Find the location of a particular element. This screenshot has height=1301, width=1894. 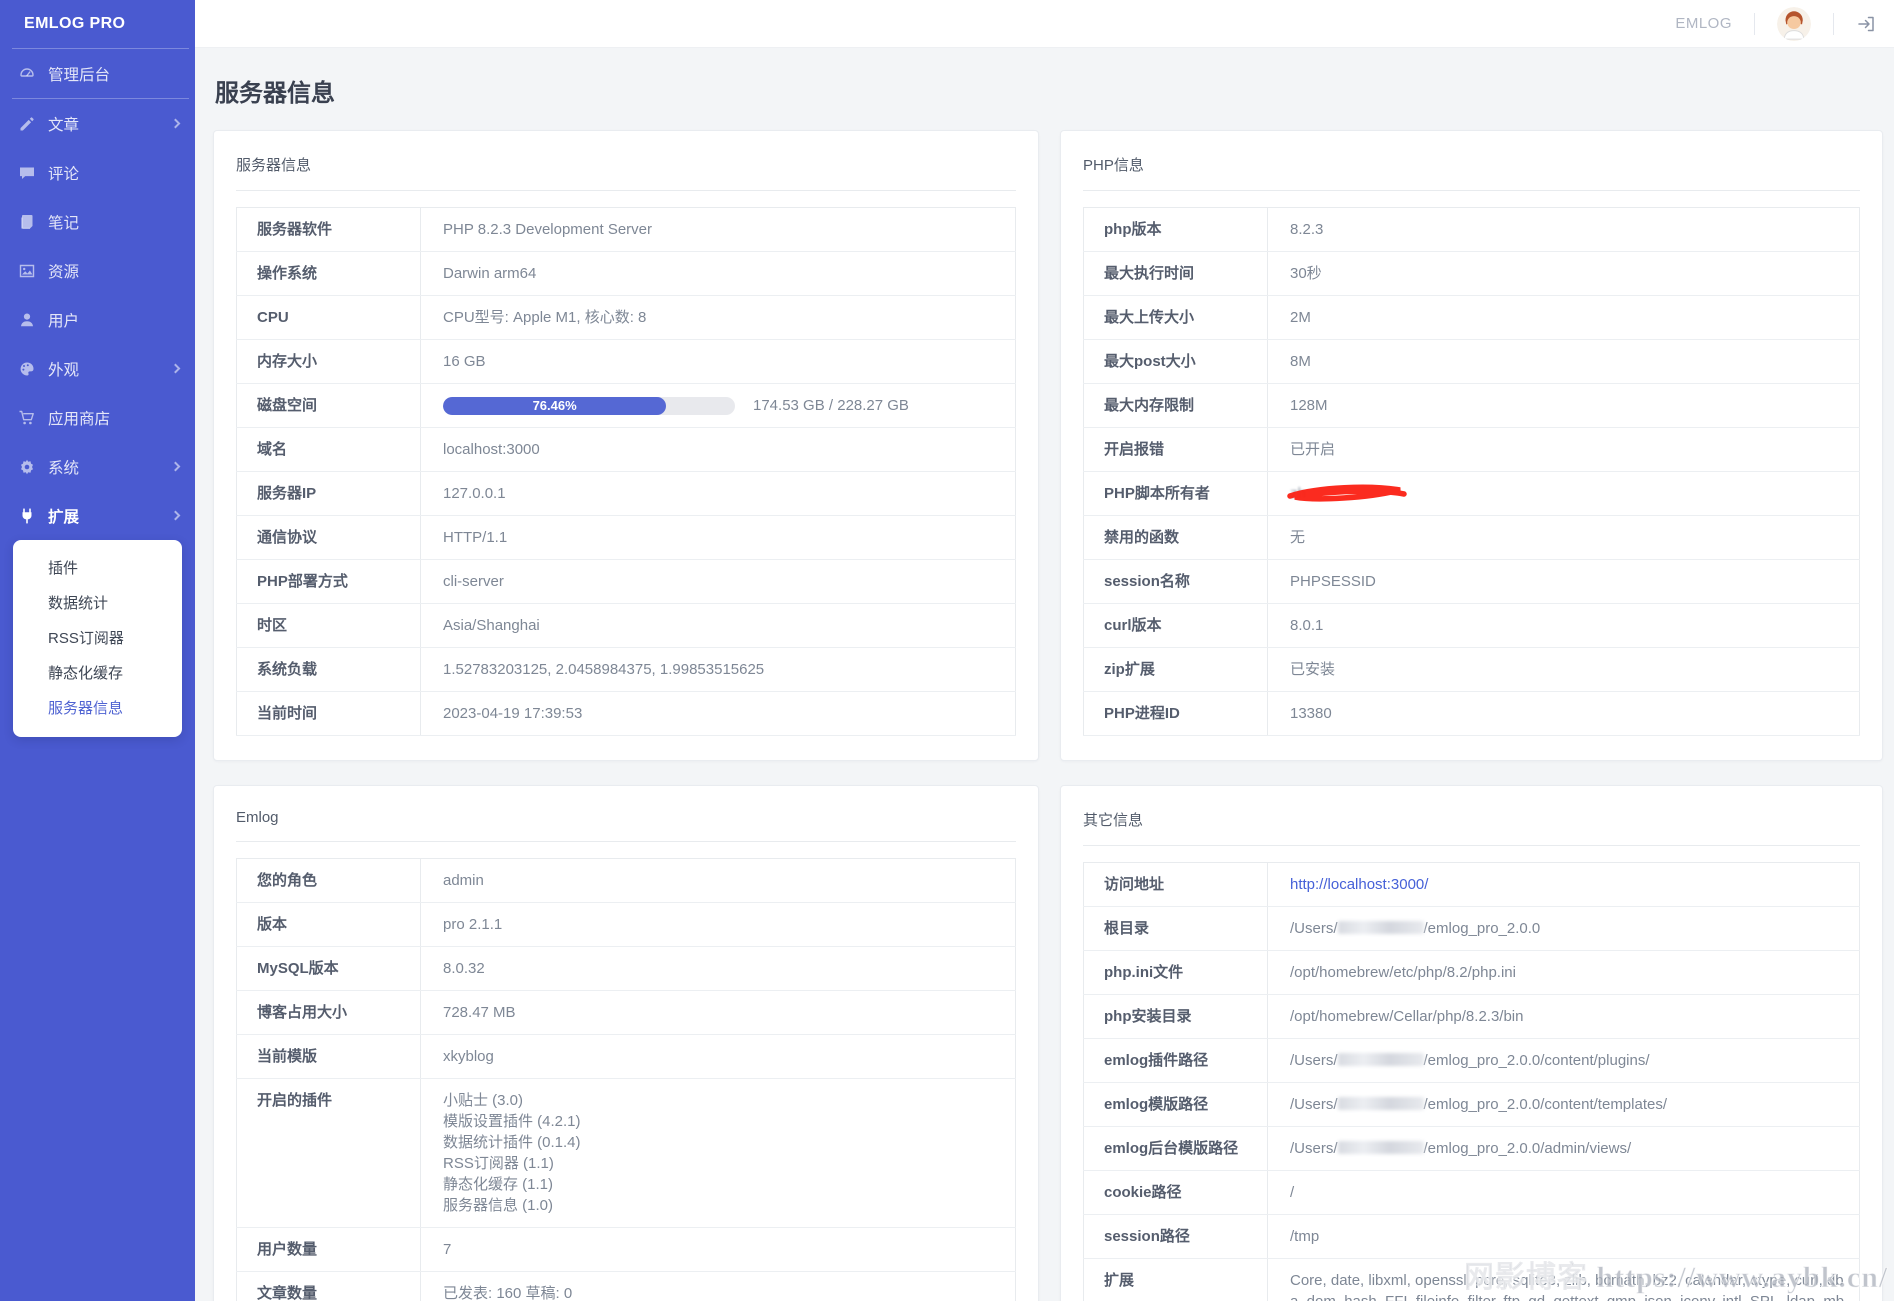

path-suffix: /emlog_pro_2.0.0/admin/views/ is located at coordinates (1527, 1148).